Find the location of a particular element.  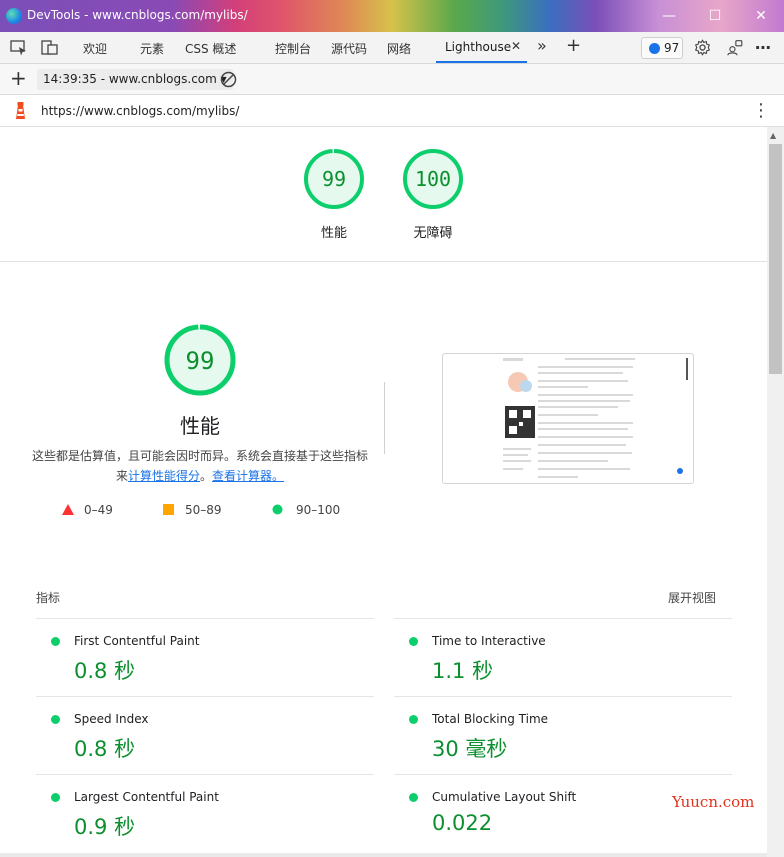

edge-logo-icon is located at coordinates (14, 16).